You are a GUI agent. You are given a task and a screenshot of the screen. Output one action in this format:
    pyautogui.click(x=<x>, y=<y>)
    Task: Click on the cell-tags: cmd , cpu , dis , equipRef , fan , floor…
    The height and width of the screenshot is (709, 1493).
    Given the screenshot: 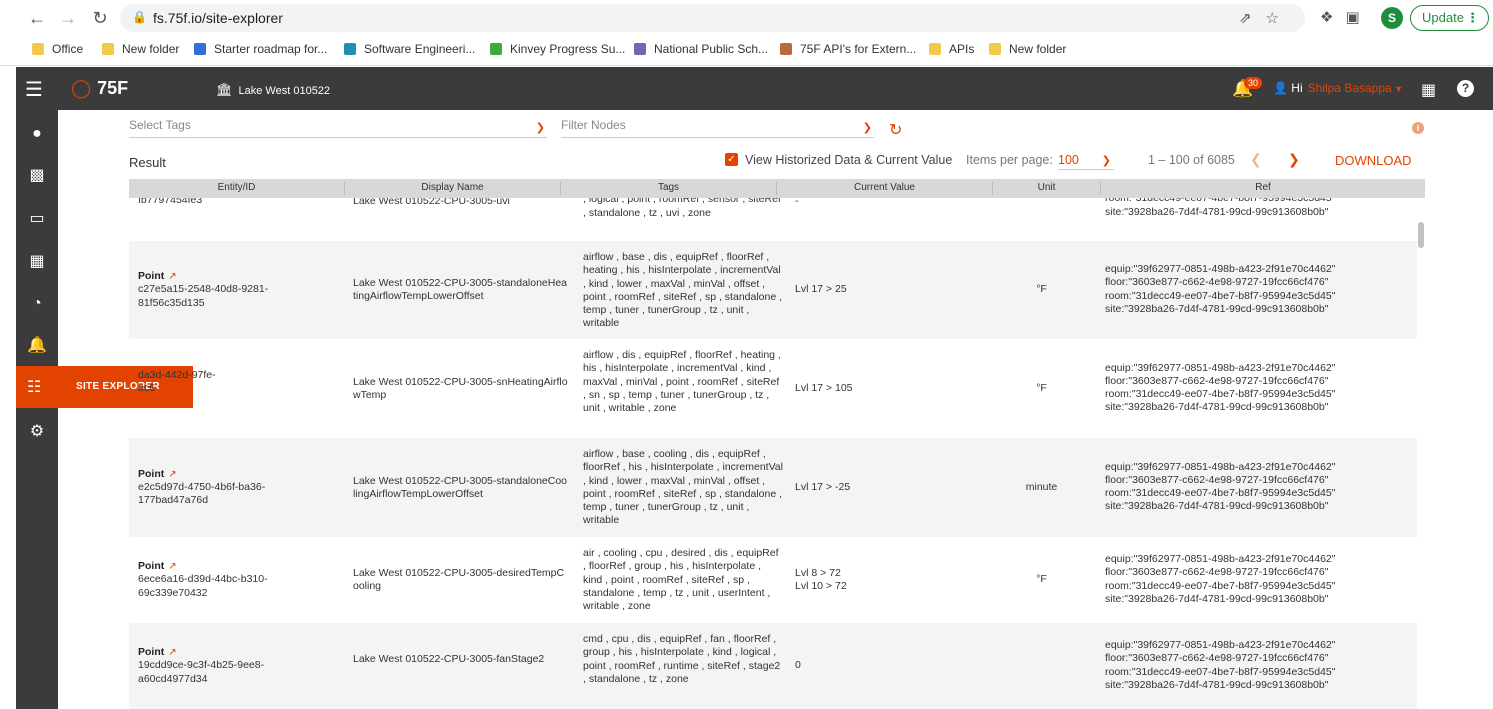 What is the action you would take?
    pyautogui.click(x=682, y=659)
    